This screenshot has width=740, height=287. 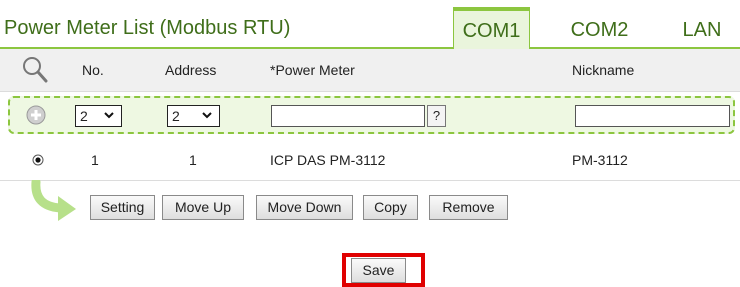 What do you see at coordinates (203, 207) in the screenshot?
I see `move-up-button: Move Up` at bounding box center [203, 207].